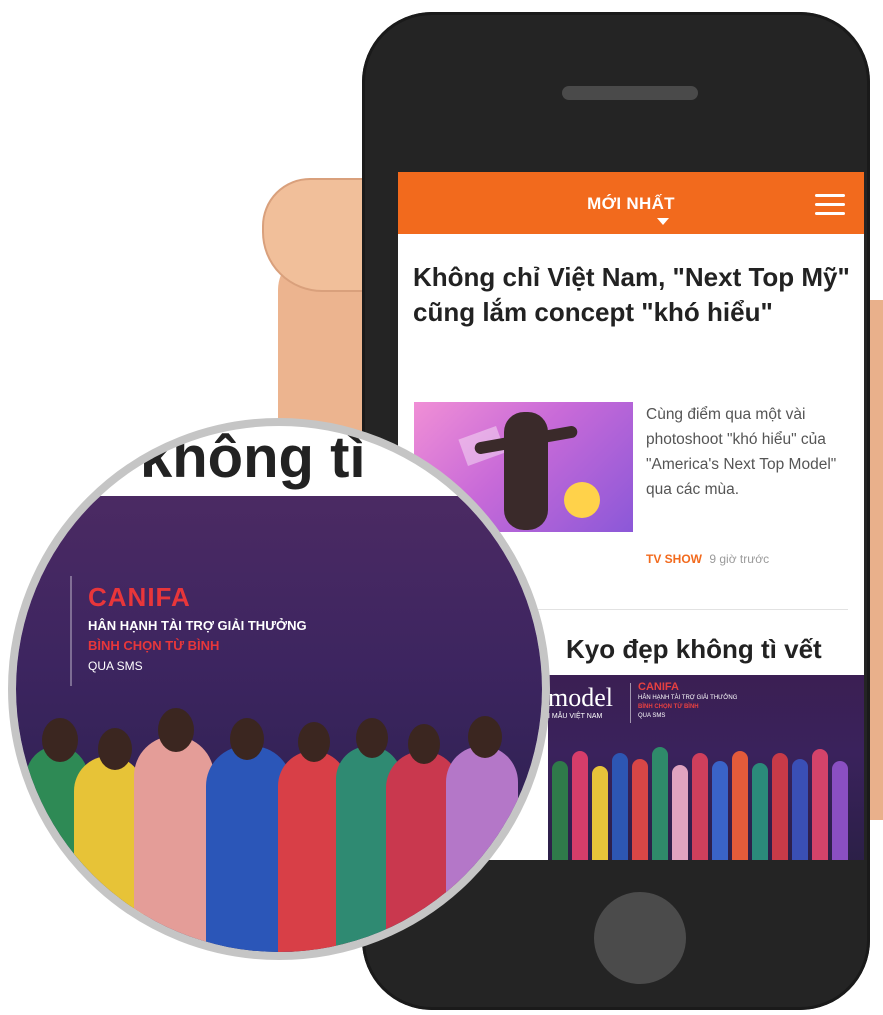  Describe the element at coordinates (674, 559) in the screenshot. I see `category-link: TV SHOW` at that location.